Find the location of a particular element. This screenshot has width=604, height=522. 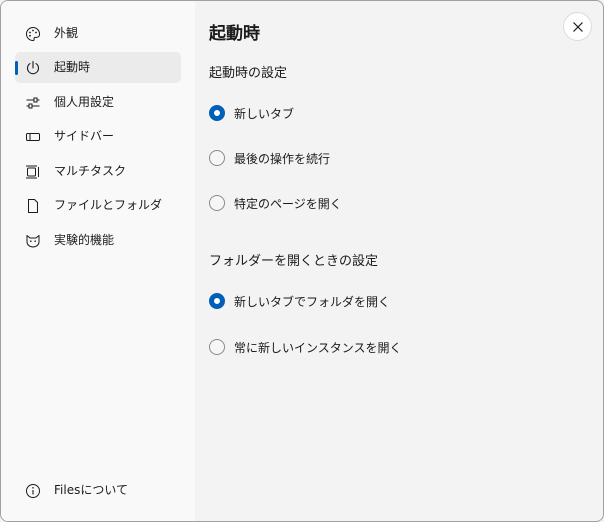

sidebar-item-appearance: 外観 is located at coordinates (98, 33).